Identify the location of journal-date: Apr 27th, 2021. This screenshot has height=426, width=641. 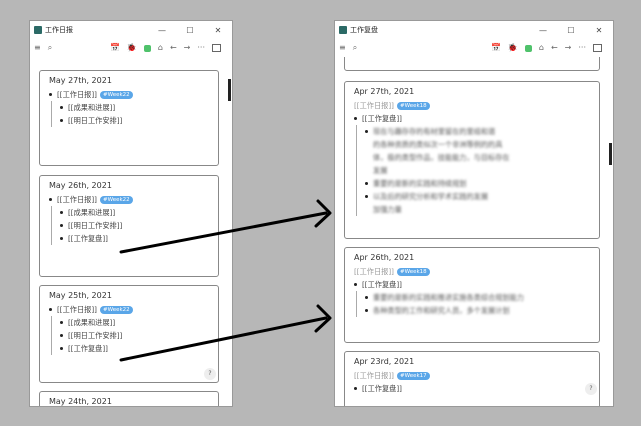
(472, 91).